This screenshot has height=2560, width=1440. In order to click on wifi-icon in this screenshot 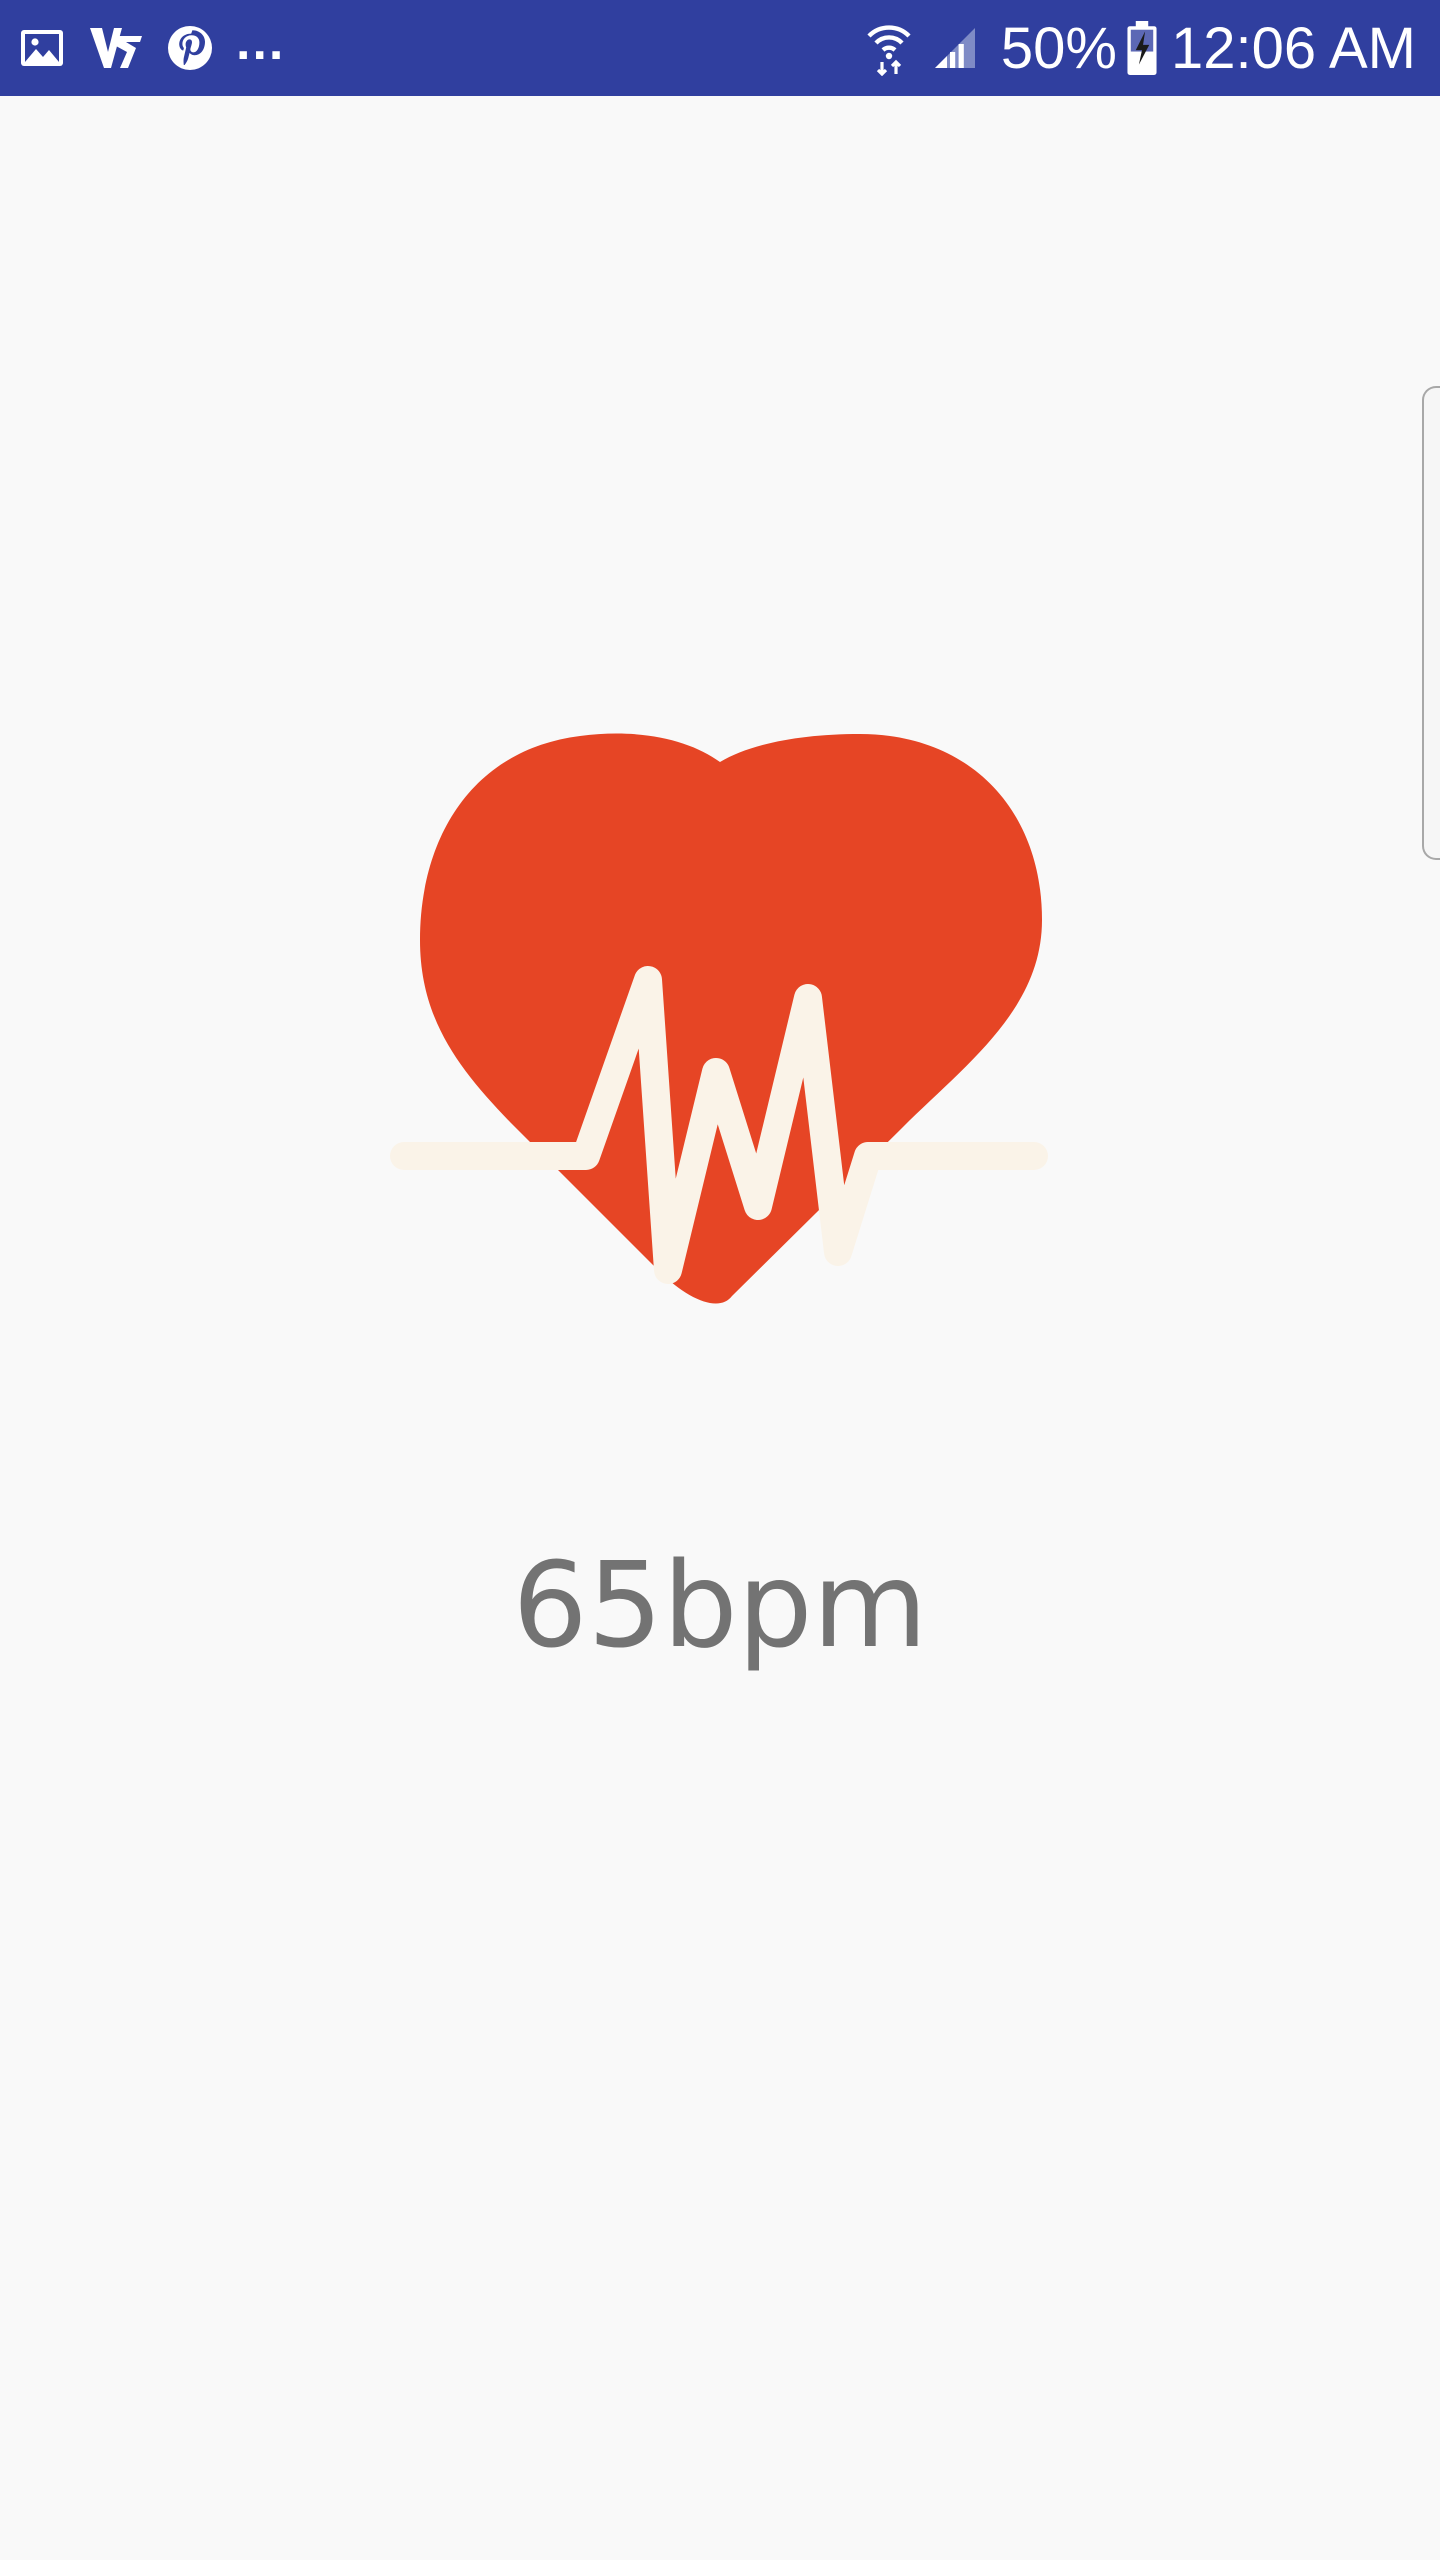, I will do `click(889, 48)`.